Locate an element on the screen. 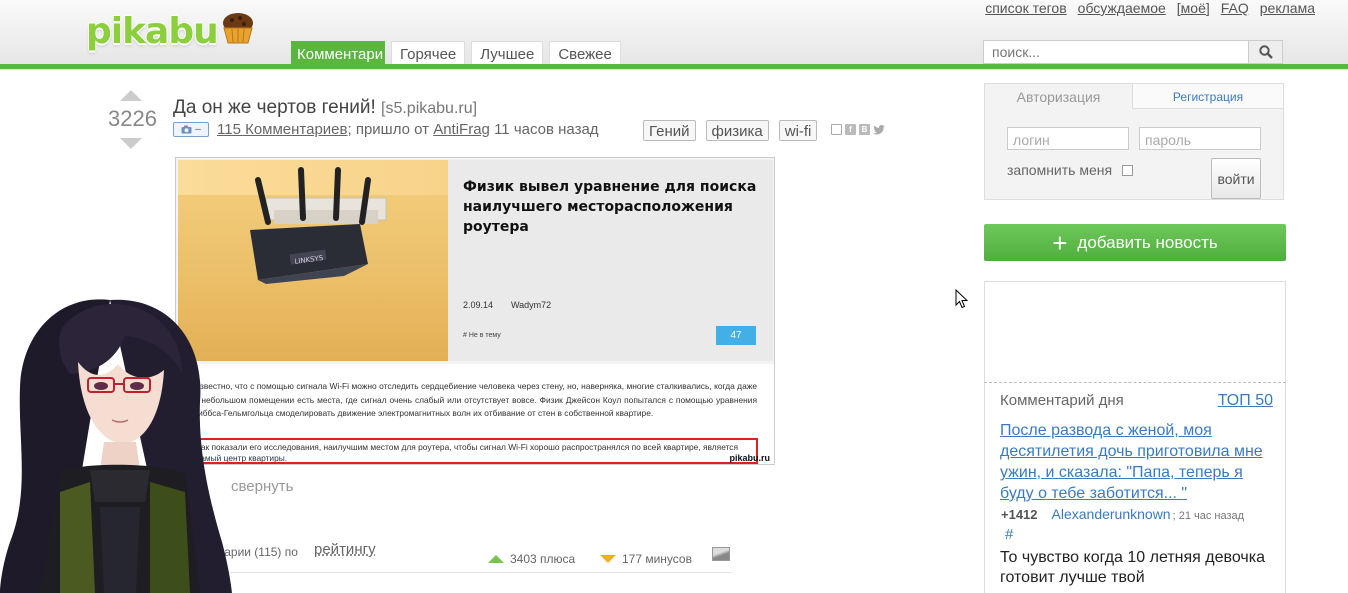  tab-comments: Комментари is located at coordinates (338, 52).